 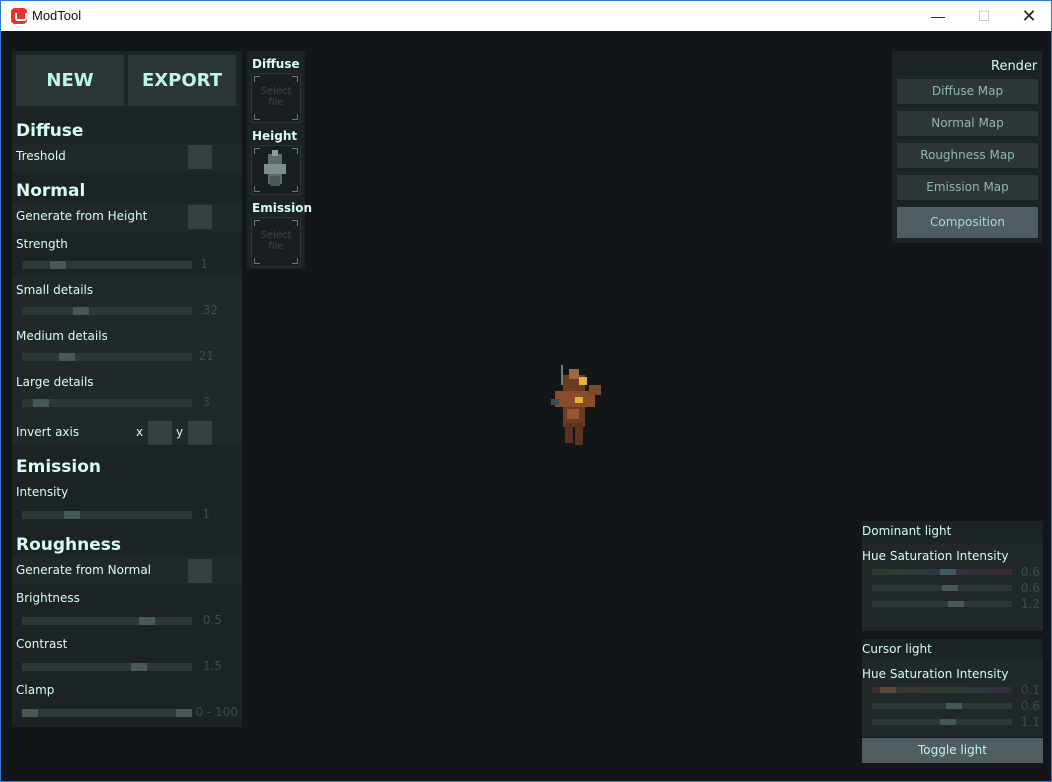 I want to click on emission-map-button: Emission Map, so click(x=967, y=187).